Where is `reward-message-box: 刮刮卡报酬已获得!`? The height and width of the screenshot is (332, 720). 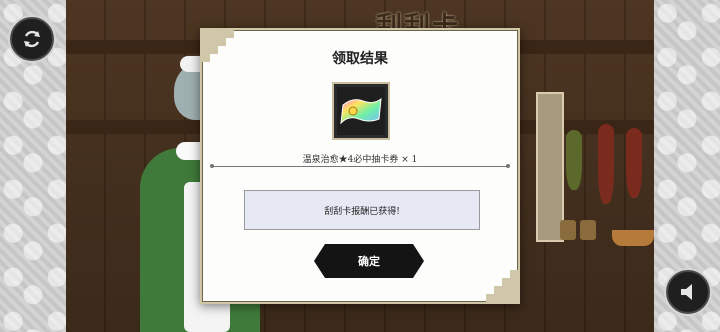
reward-message-box: 刮刮卡报酬已获得! is located at coordinates (362, 210).